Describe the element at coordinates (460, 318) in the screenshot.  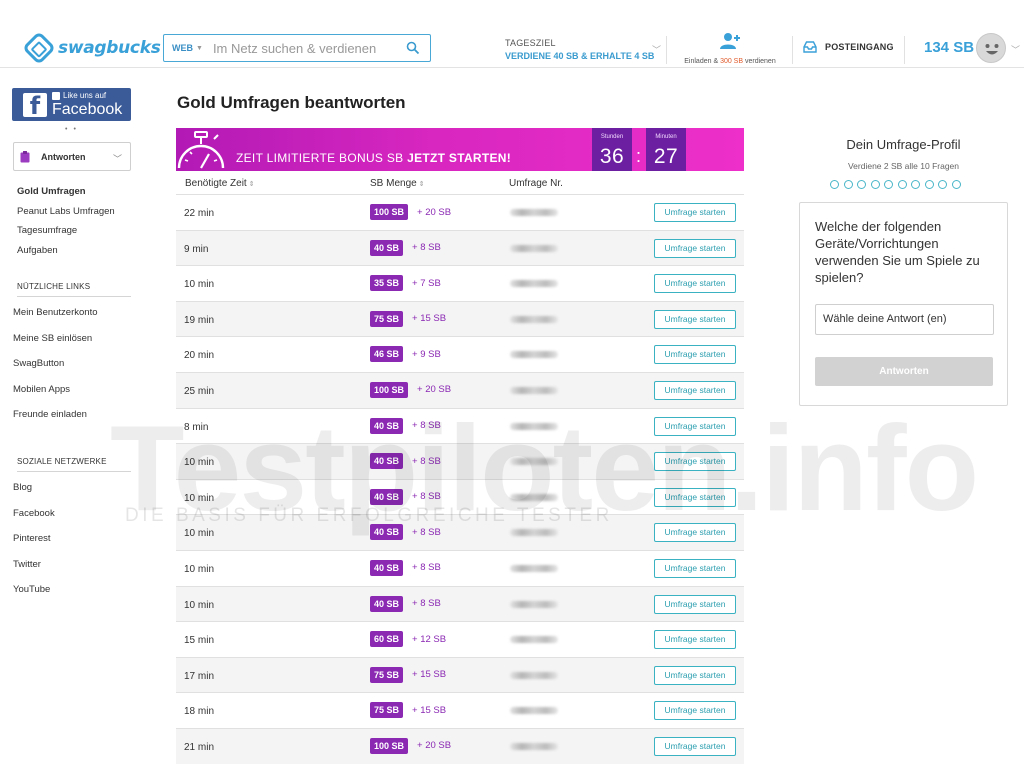
I see `table-row: 19 min 75 SB + 15 SB Umfrage starten` at that location.